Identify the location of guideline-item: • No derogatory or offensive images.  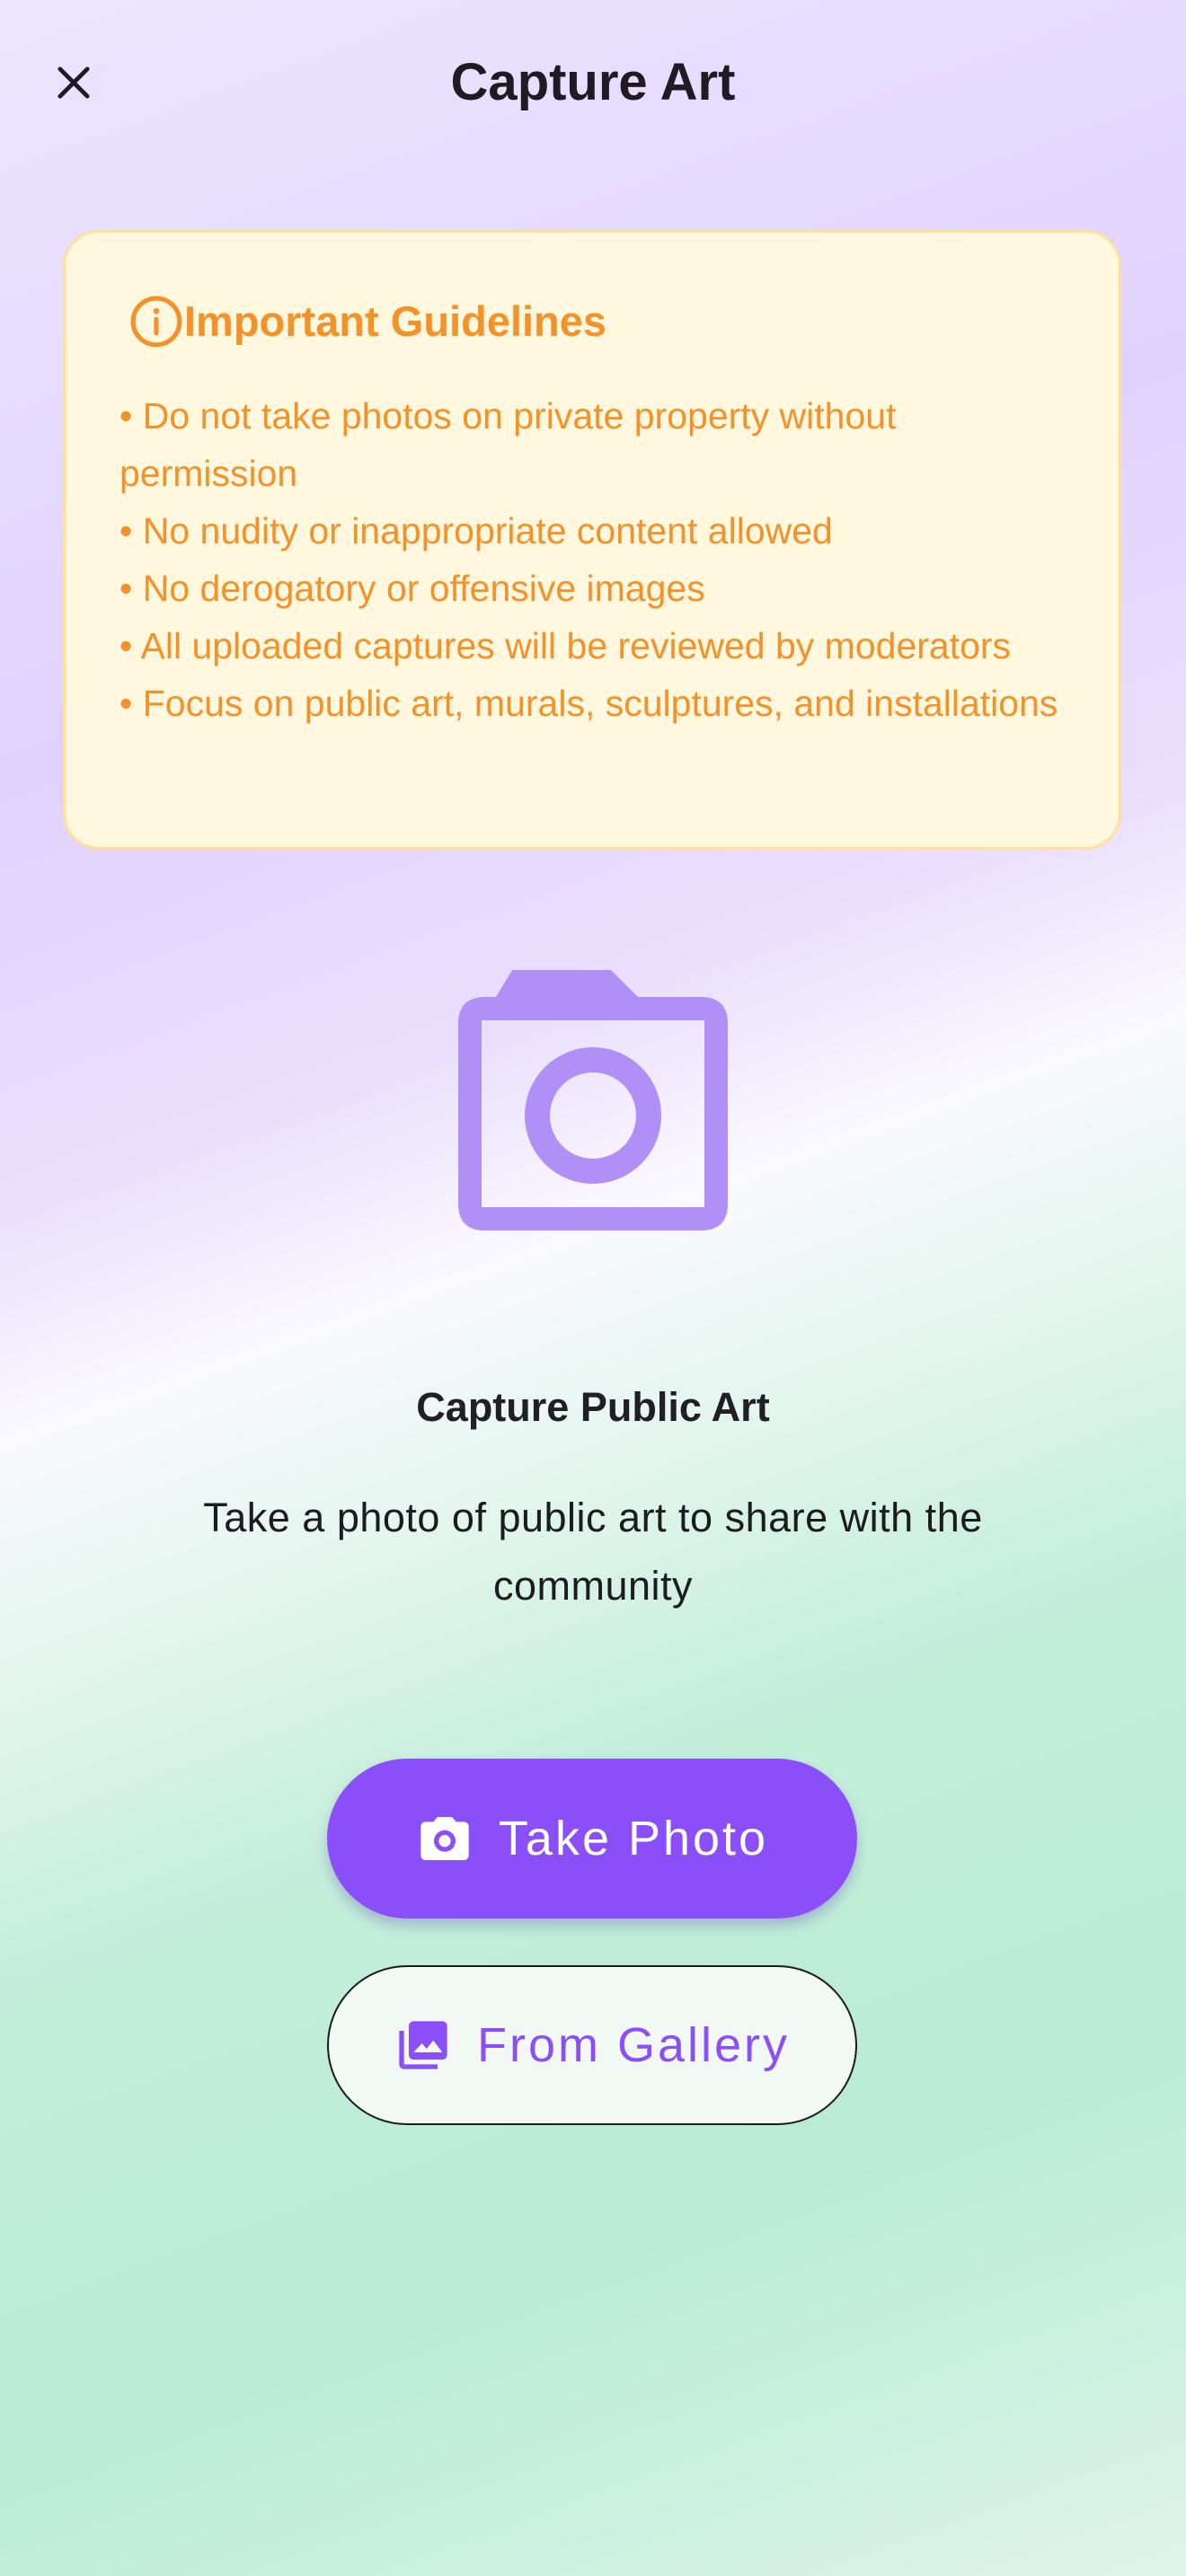
(412, 588).